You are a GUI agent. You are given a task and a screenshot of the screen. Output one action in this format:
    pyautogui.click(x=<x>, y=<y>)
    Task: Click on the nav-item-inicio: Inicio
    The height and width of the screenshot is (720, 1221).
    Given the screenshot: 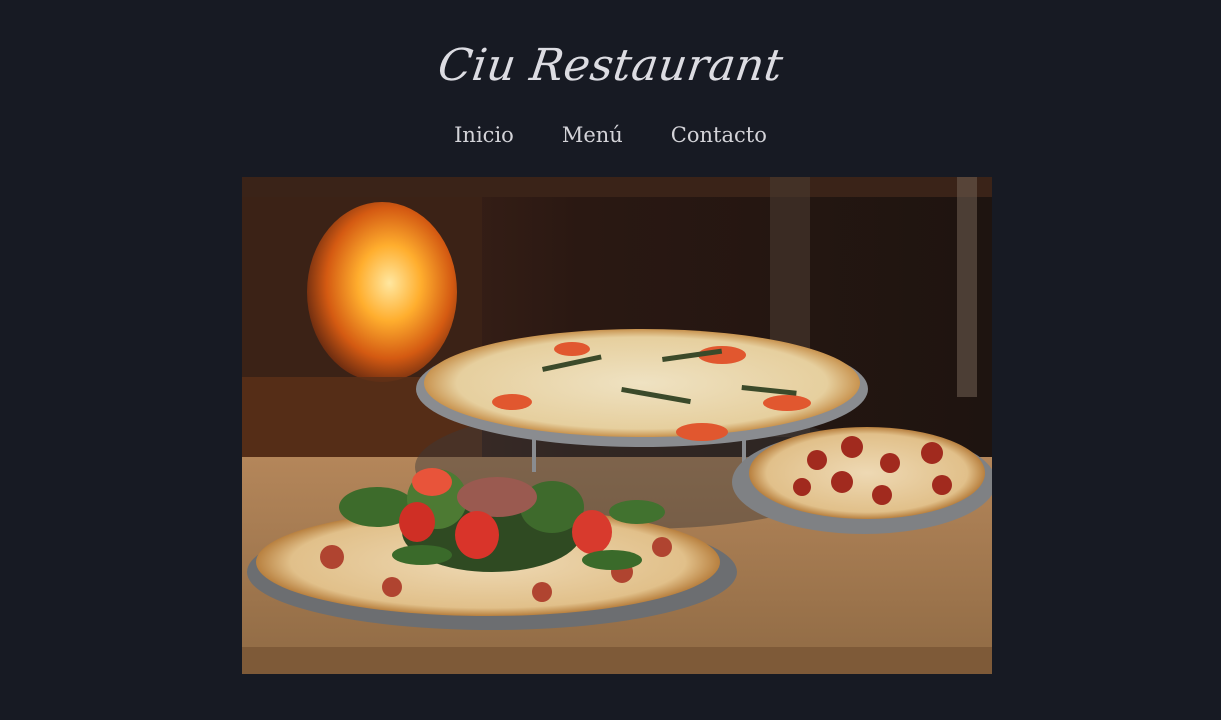 What is the action you would take?
    pyautogui.click(x=484, y=135)
    